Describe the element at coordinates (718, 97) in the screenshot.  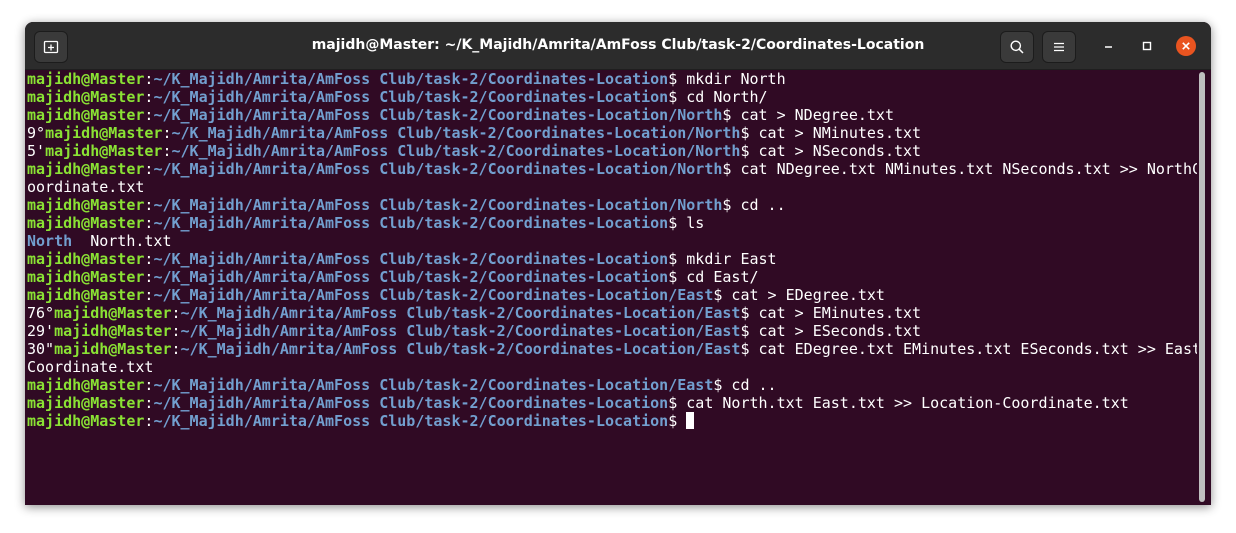
I see `command-text: $ cd North/` at that location.